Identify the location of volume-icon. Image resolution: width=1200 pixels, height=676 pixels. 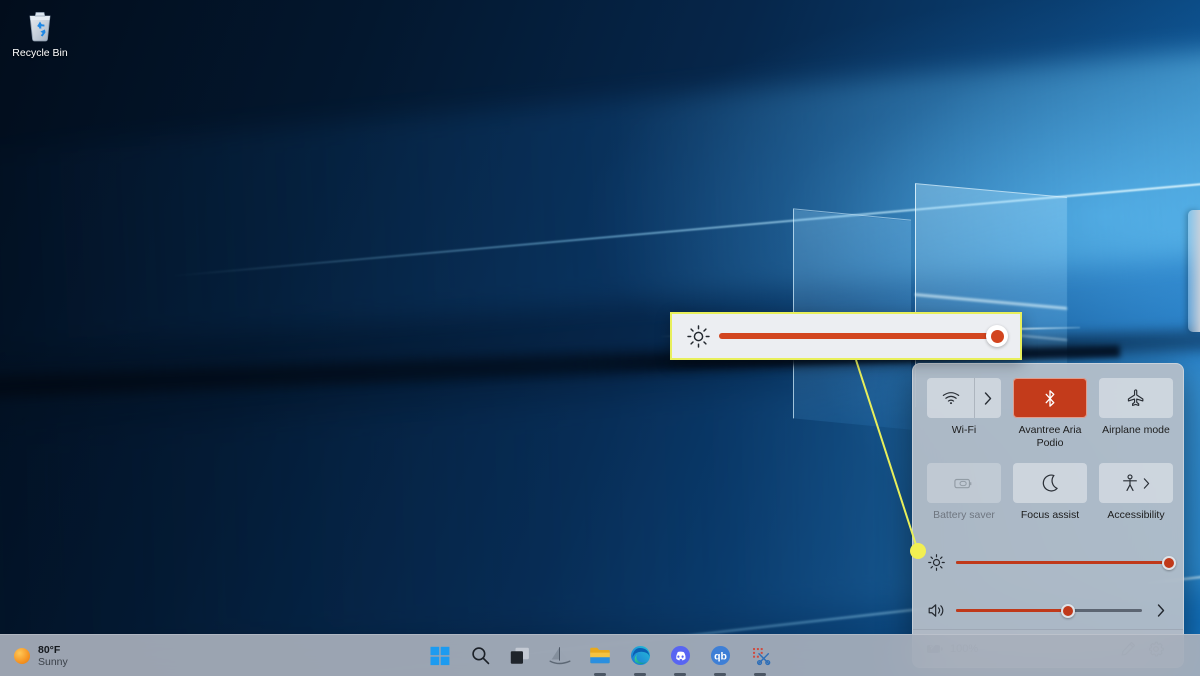
(936, 610).